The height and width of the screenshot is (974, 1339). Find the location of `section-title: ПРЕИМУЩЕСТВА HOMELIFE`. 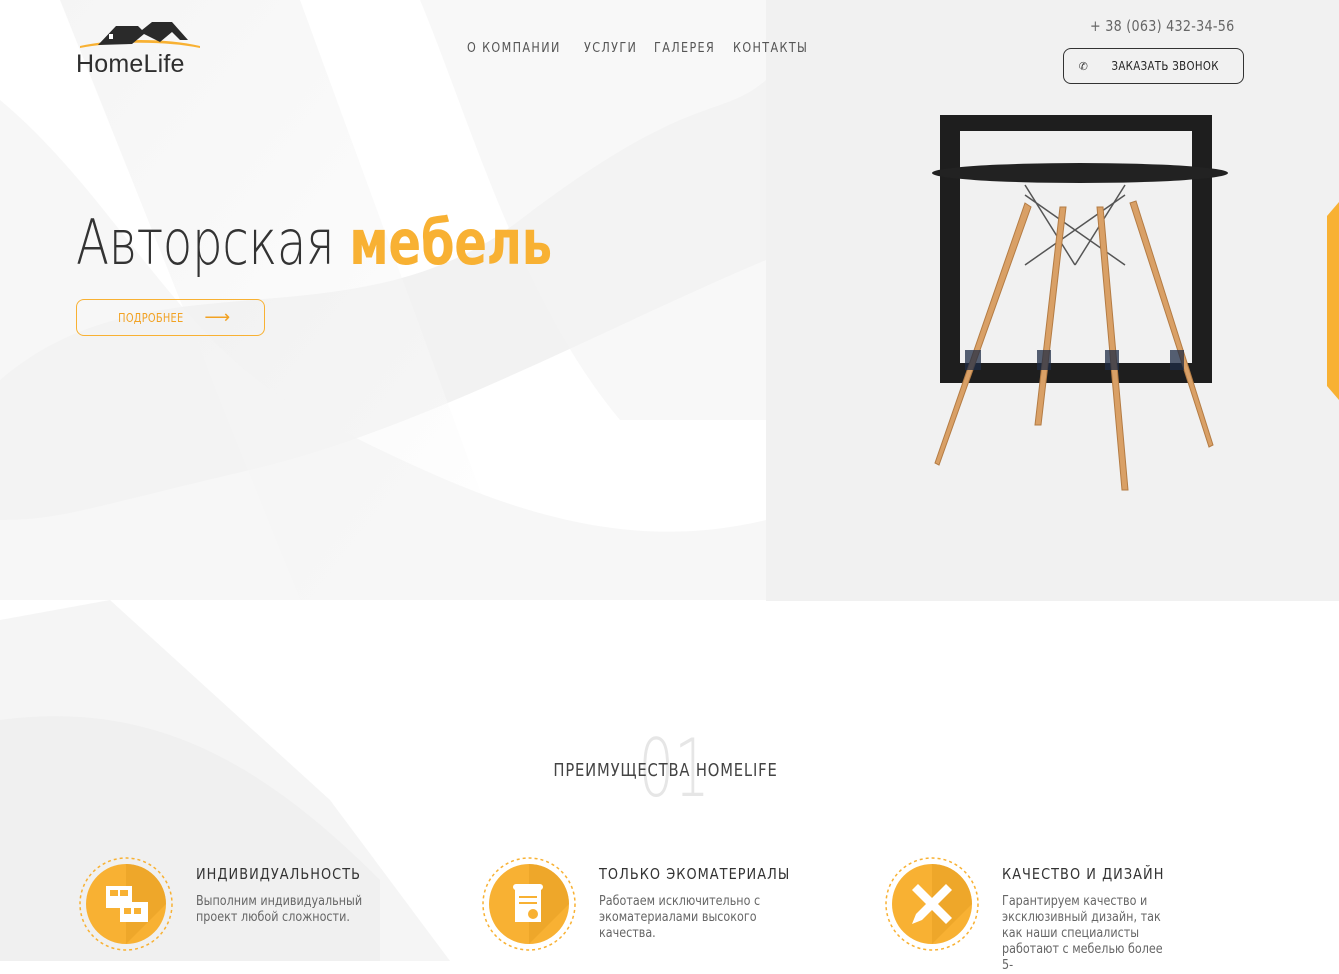

section-title: ПРЕИМУЩЕСТВА HOMELIFE is located at coordinates (665, 770).